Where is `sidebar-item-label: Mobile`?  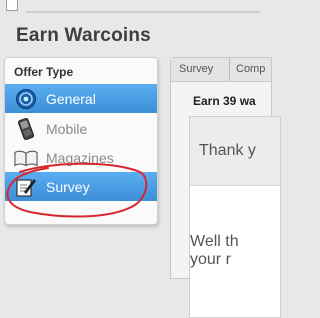
sidebar-item-label: Mobile is located at coordinates (67, 128).